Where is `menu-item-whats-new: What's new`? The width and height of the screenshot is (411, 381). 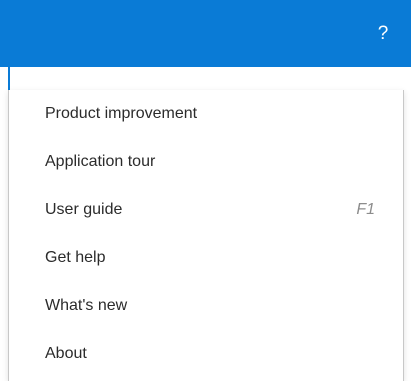 menu-item-whats-new: What's new is located at coordinates (206, 306).